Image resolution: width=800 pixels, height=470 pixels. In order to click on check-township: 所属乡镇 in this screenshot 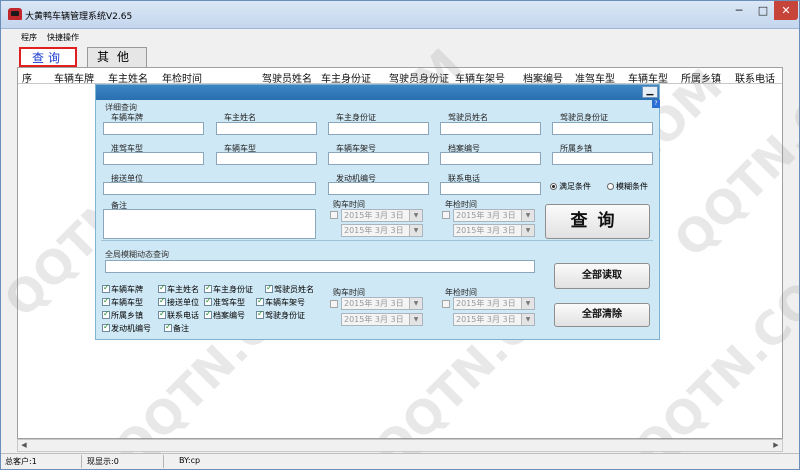, I will do `click(122, 315)`.